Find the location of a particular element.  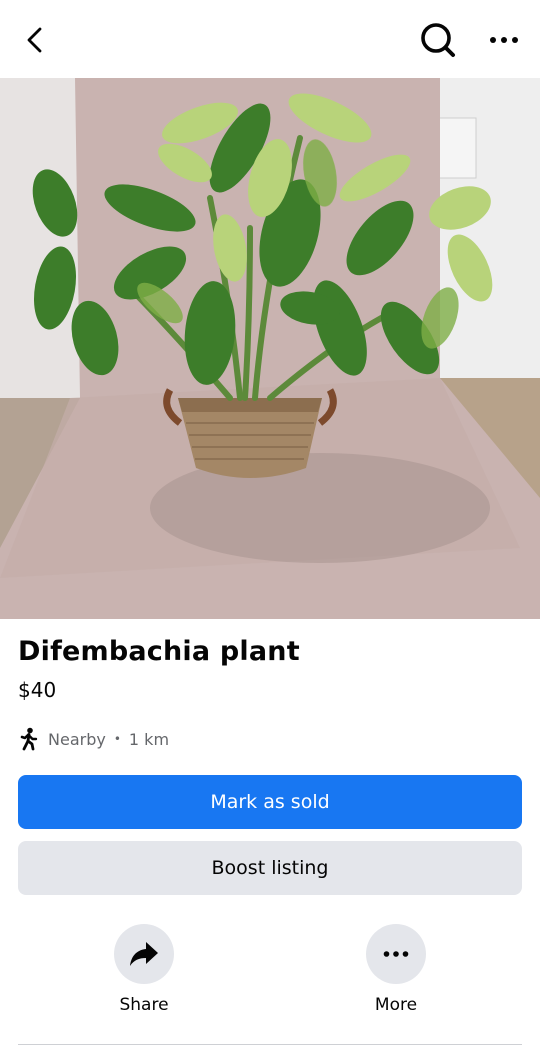

search-button is located at coordinates (438, 40).